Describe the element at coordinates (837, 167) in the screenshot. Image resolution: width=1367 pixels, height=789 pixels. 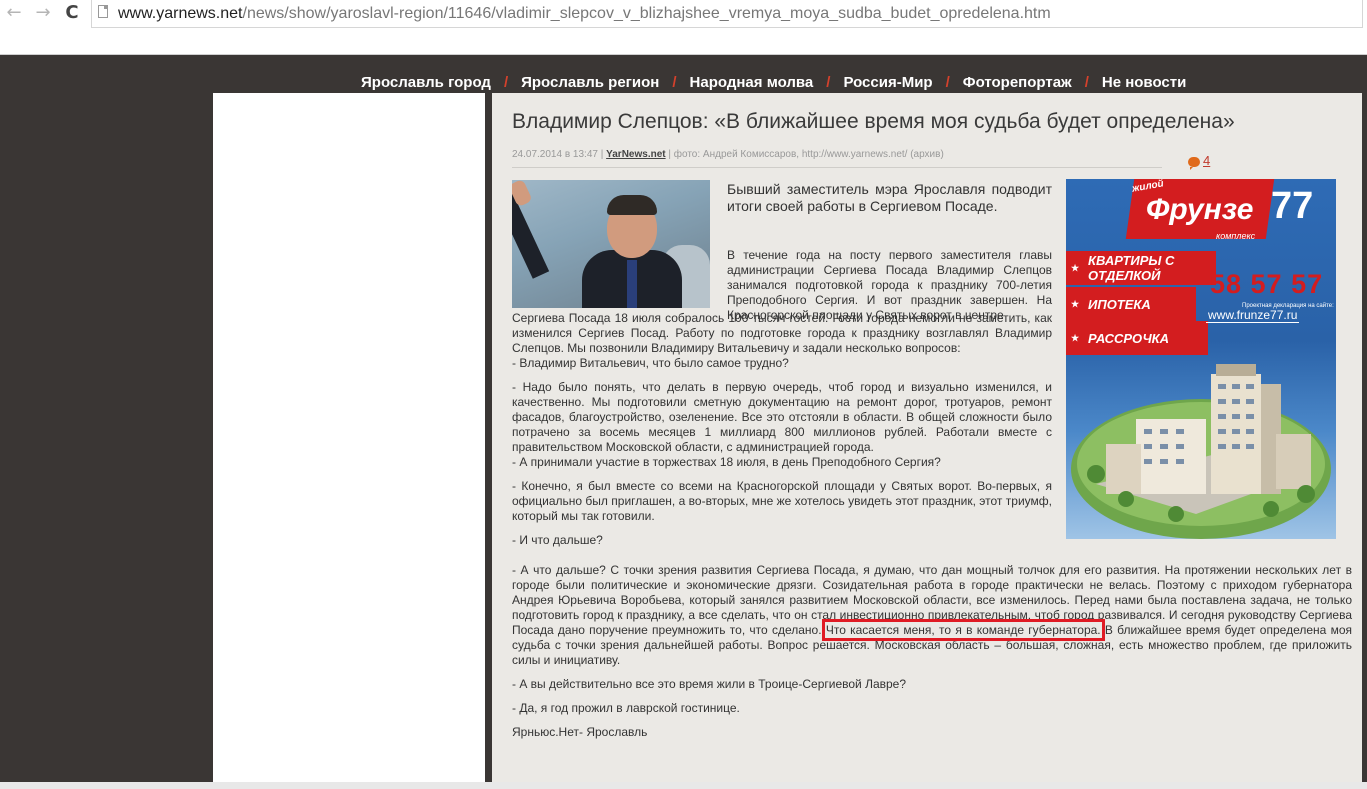
I see `meta-divider` at that location.